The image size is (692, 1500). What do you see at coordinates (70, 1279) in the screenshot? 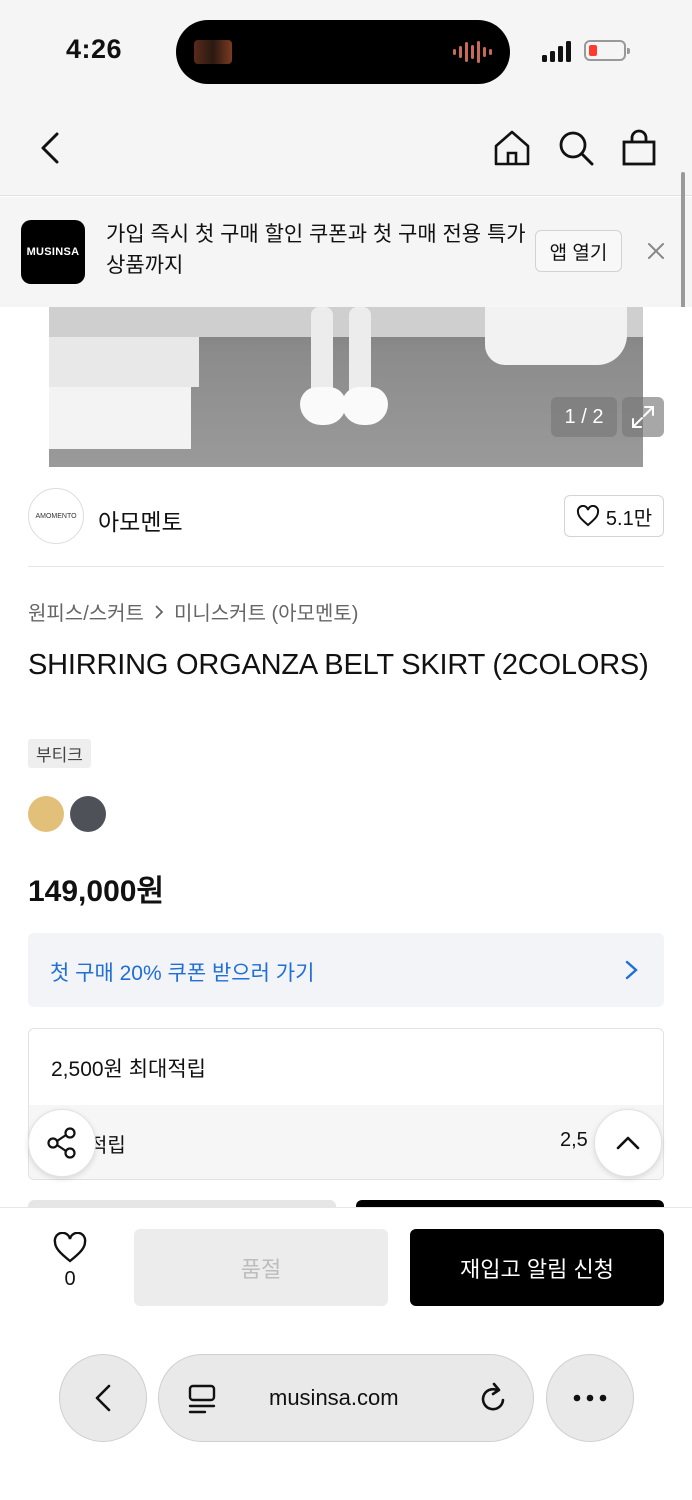
I see `wishlist-count: 0` at bounding box center [70, 1279].